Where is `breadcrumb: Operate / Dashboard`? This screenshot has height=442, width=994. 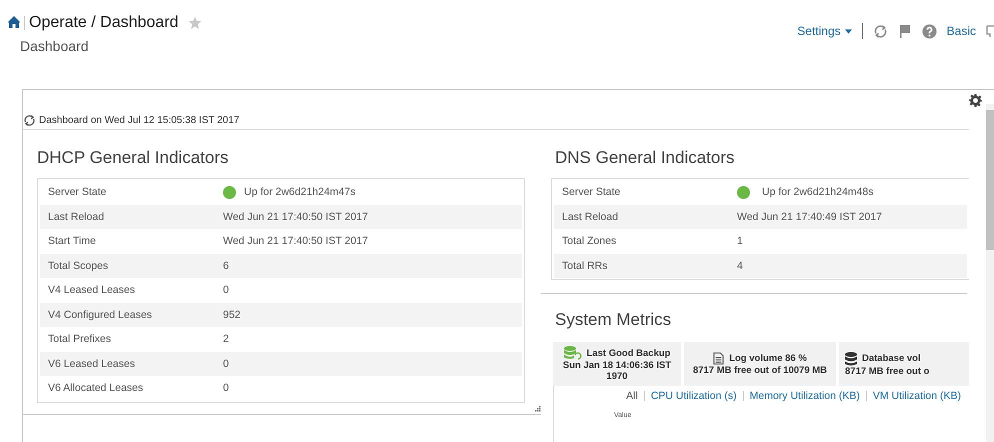
breadcrumb: Operate / Dashboard is located at coordinates (103, 23).